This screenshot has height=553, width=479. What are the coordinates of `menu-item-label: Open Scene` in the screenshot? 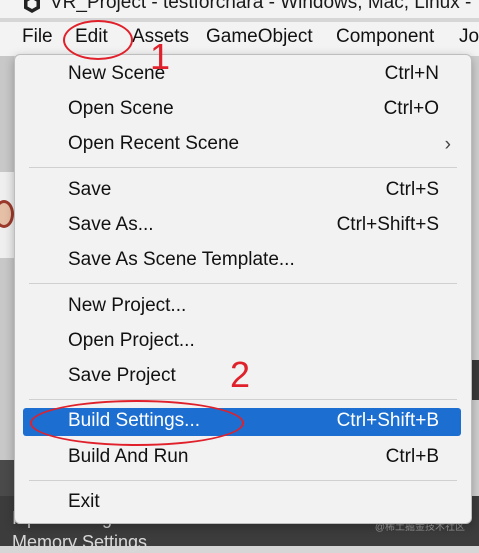 It's located at (121, 108).